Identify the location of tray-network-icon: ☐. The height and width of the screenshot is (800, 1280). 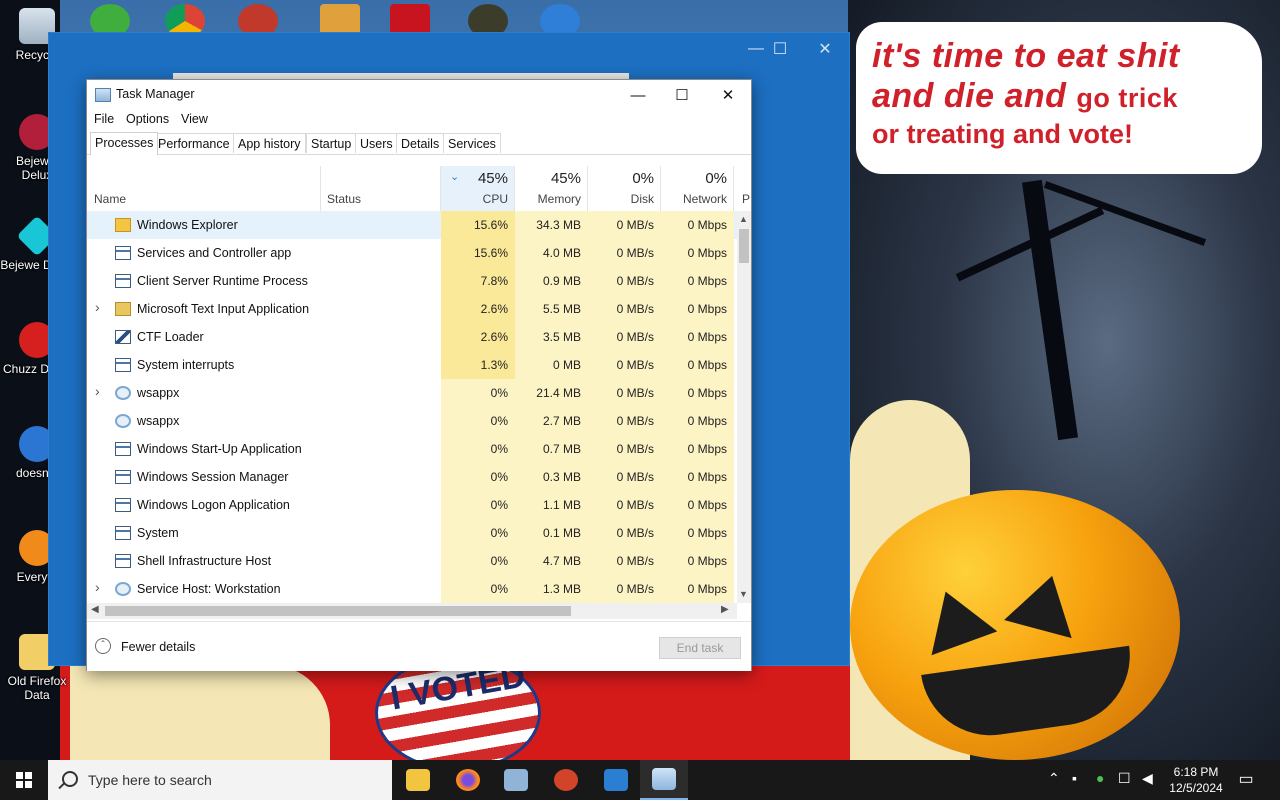
(1124, 778).